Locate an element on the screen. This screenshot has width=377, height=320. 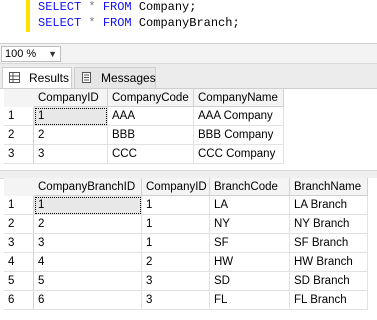
row-number: 4 is located at coordinates (19, 262).